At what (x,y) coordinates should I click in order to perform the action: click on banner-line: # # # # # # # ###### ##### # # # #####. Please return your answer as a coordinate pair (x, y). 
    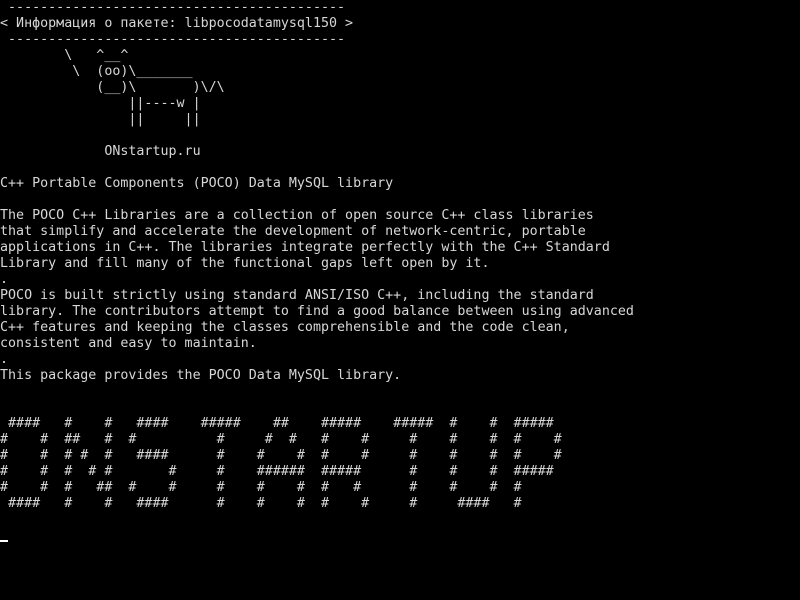
    Looking at the image, I should click on (277, 471).